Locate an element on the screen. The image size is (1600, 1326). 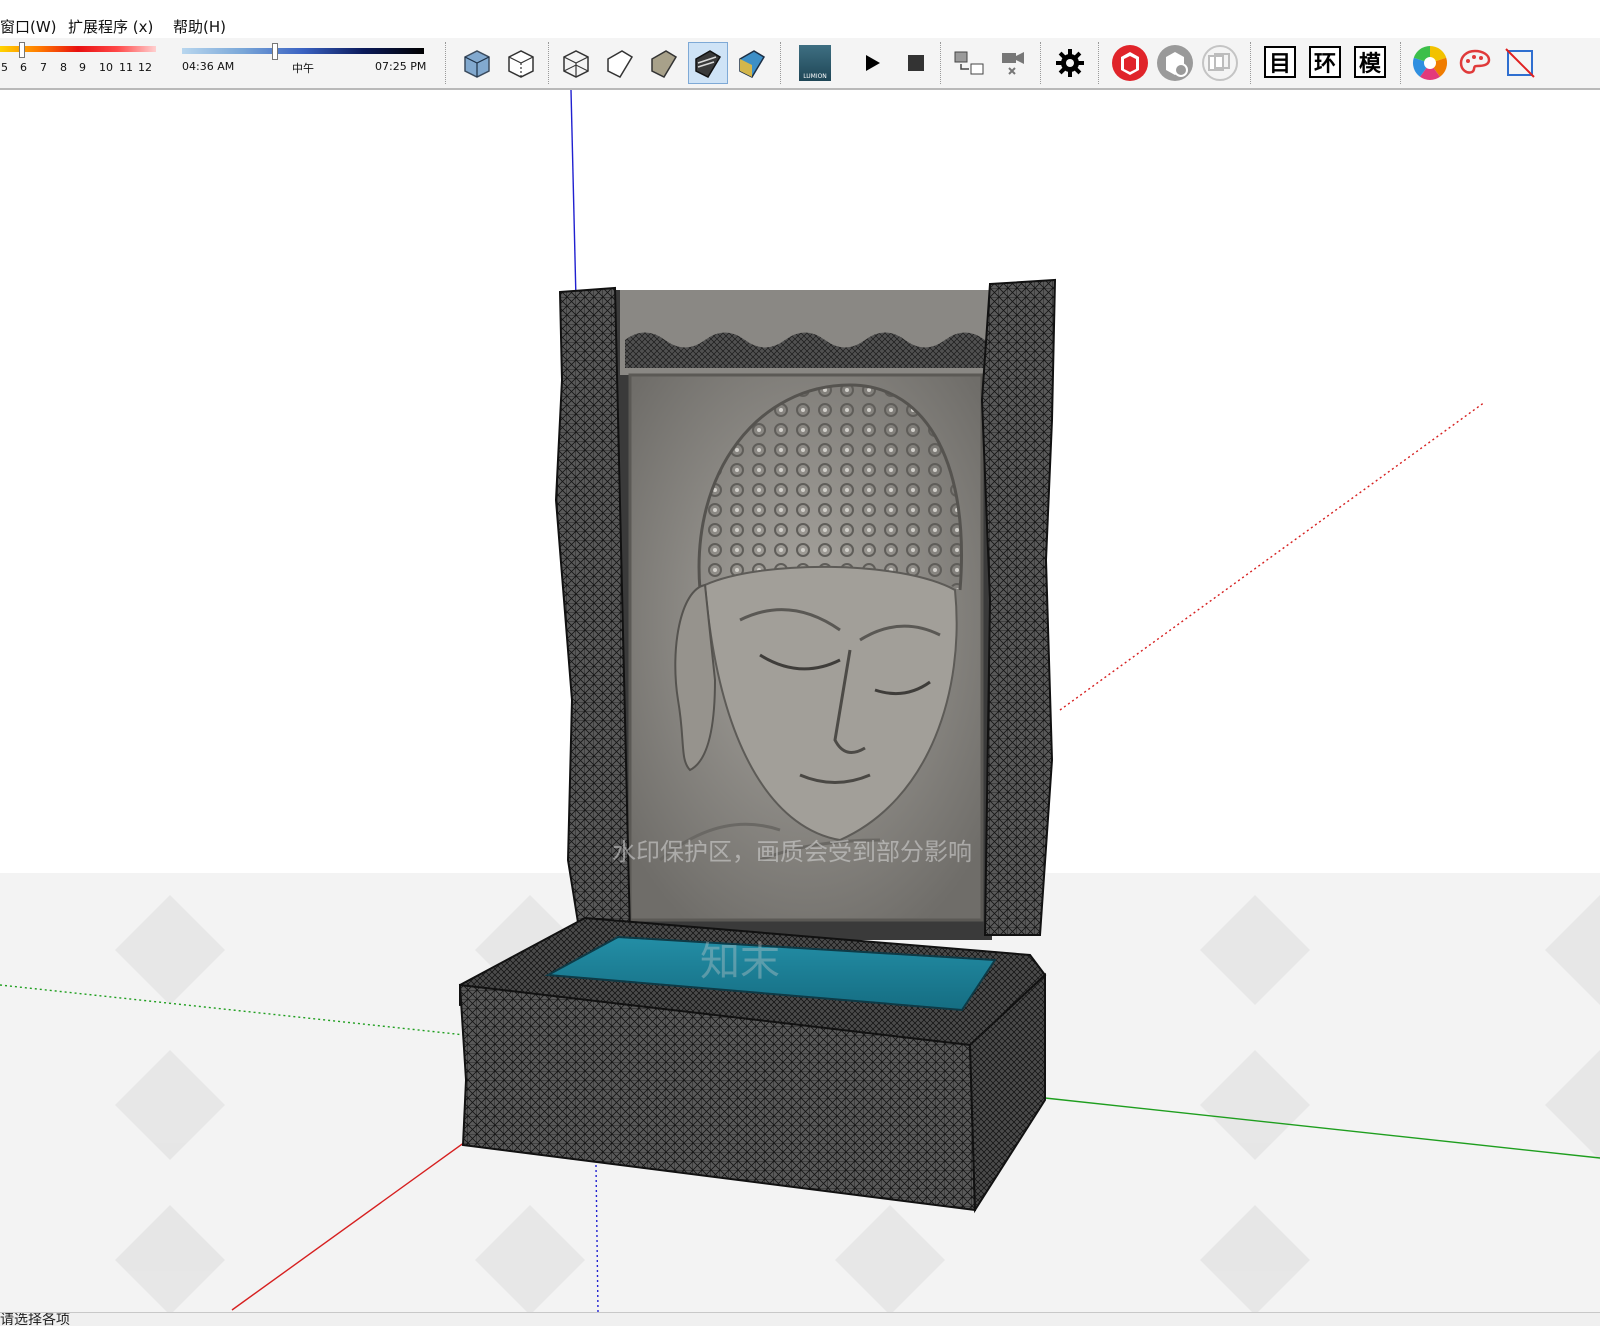
stop-button is located at coordinates (916, 63).